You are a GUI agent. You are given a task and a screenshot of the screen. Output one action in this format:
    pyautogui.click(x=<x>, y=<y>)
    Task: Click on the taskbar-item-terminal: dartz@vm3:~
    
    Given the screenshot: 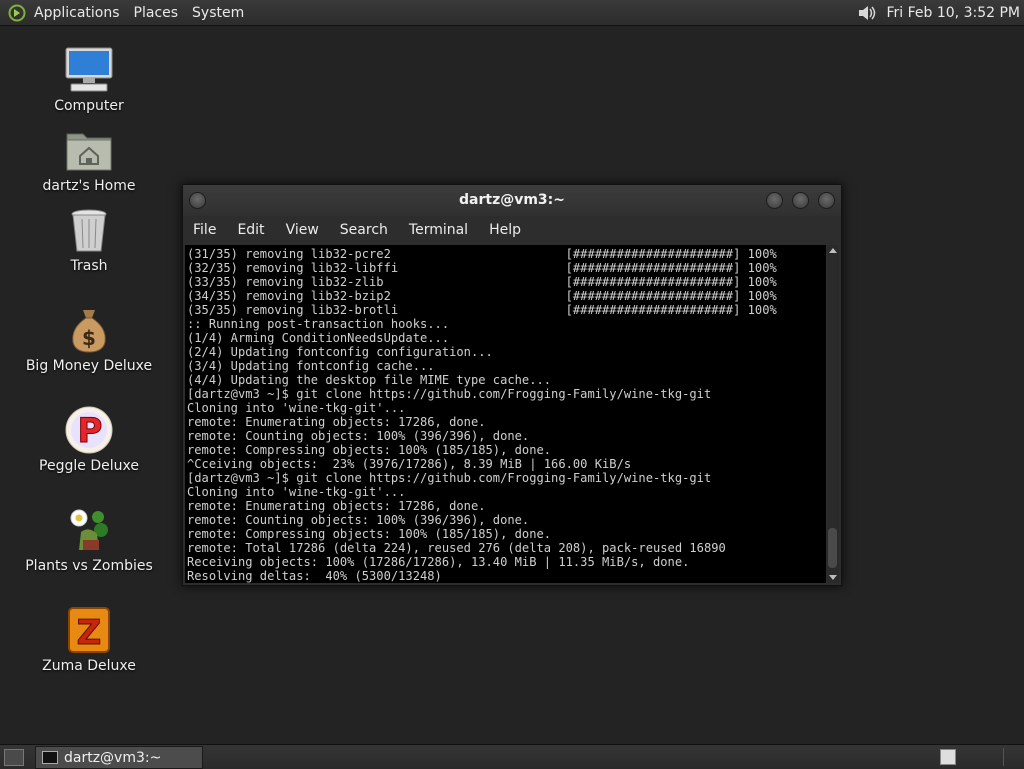 What is the action you would take?
    pyautogui.click(x=119, y=757)
    